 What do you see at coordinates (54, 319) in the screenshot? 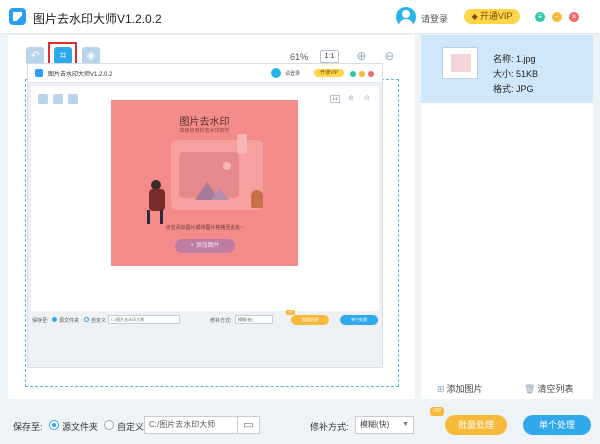
I see `preview-radio-source` at bounding box center [54, 319].